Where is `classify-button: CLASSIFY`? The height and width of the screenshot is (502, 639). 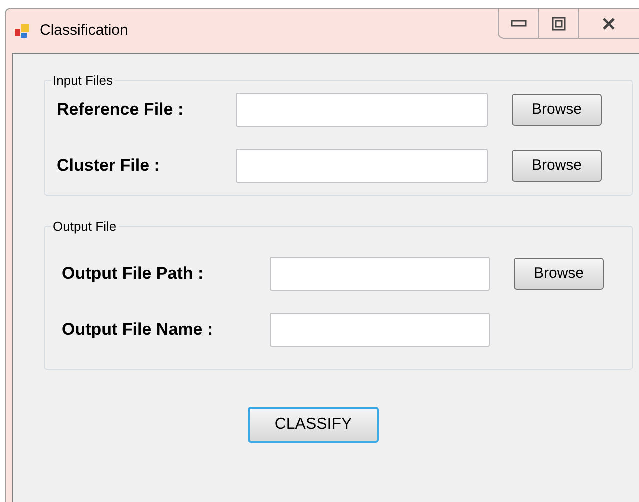
classify-button: CLASSIFY is located at coordinates (313, 425).